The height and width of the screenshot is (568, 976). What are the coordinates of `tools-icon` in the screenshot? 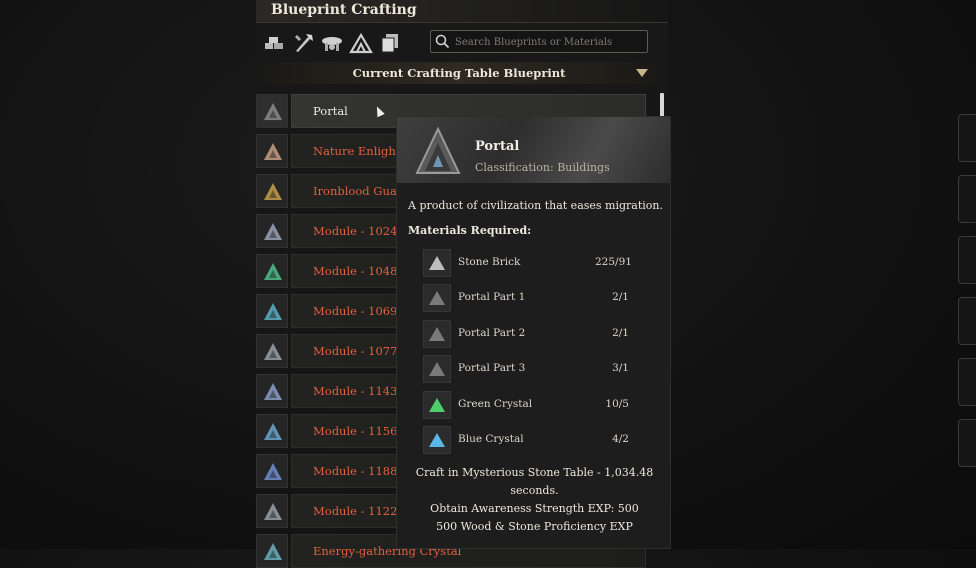 It's located at (304, 43).